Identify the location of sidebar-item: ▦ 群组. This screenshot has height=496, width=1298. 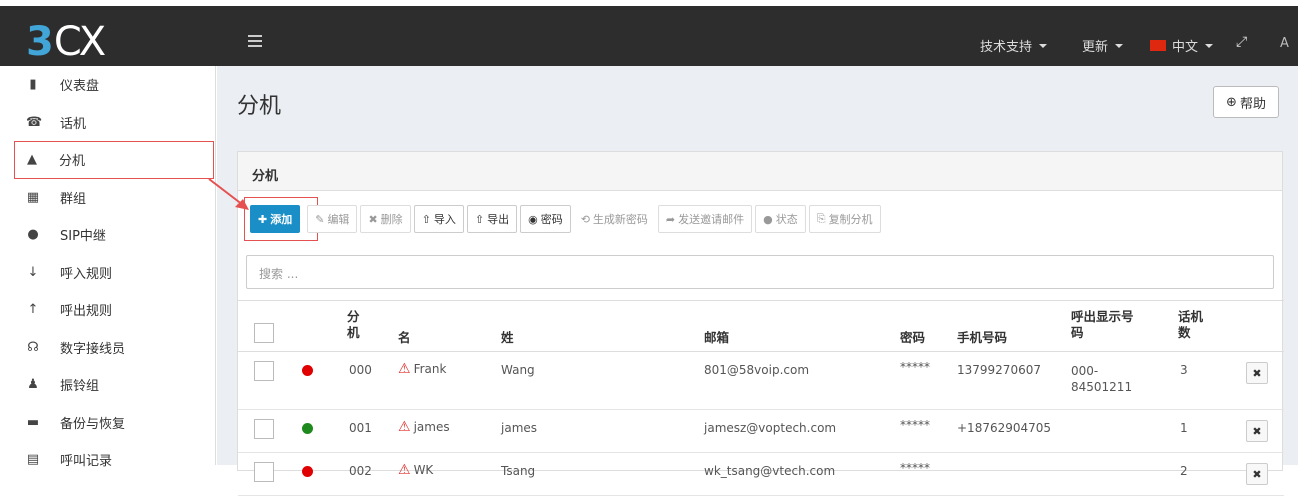
(107, 198).